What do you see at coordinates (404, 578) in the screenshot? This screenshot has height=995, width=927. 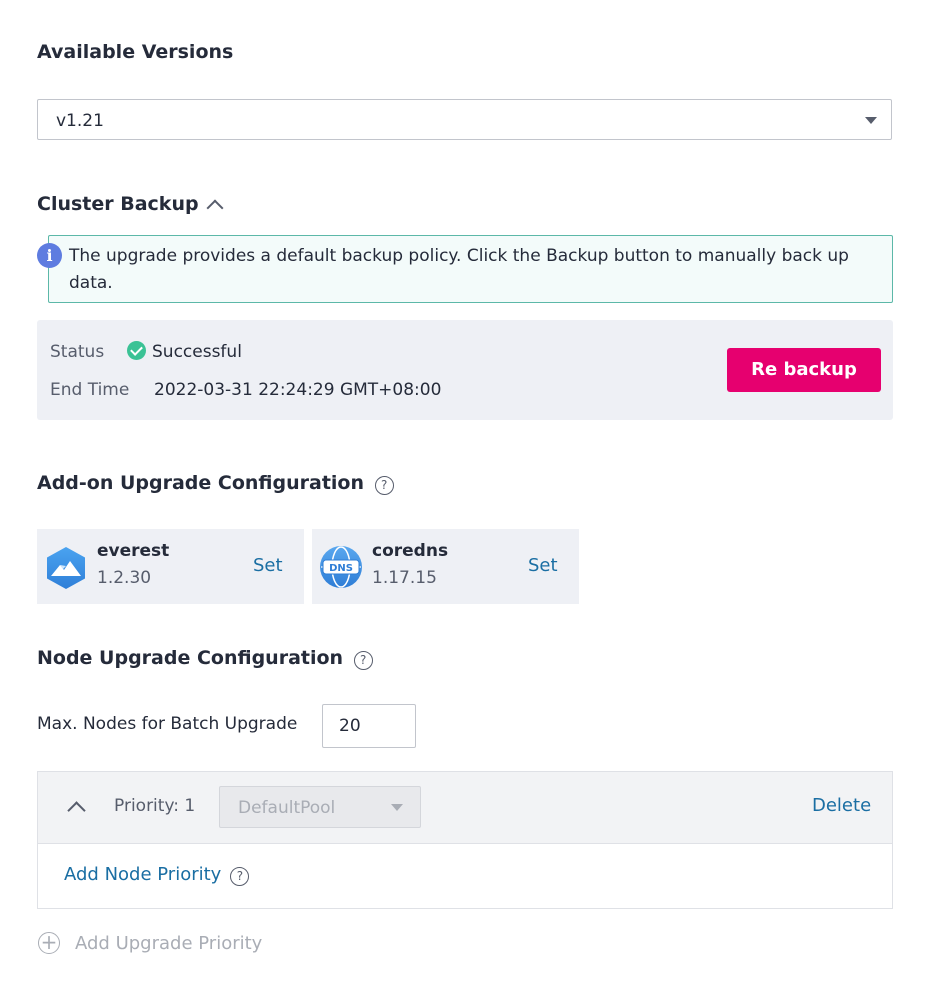 I see `addon-version: 1.17.15` at bounding box center [404, 578].